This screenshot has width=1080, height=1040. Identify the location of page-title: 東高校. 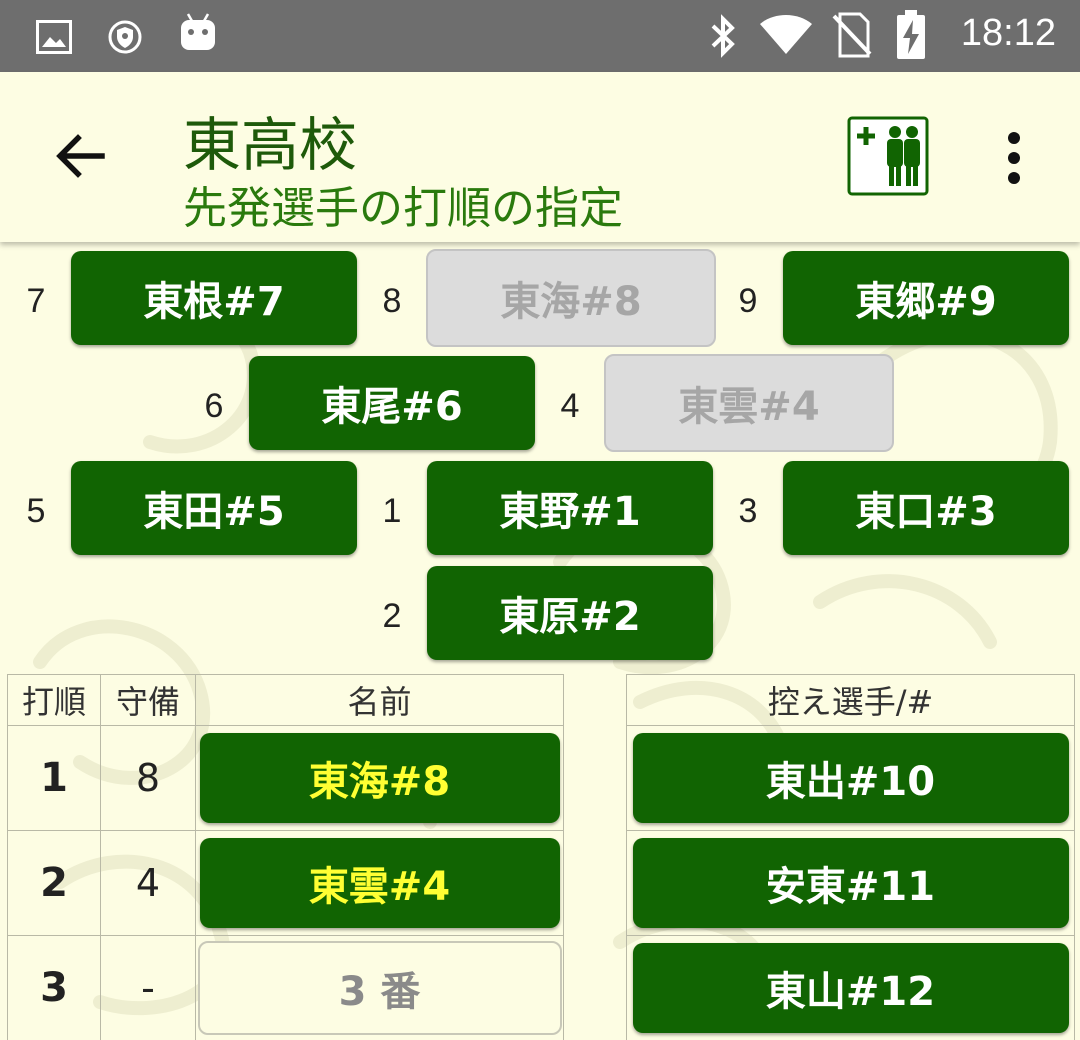
(270, 145).